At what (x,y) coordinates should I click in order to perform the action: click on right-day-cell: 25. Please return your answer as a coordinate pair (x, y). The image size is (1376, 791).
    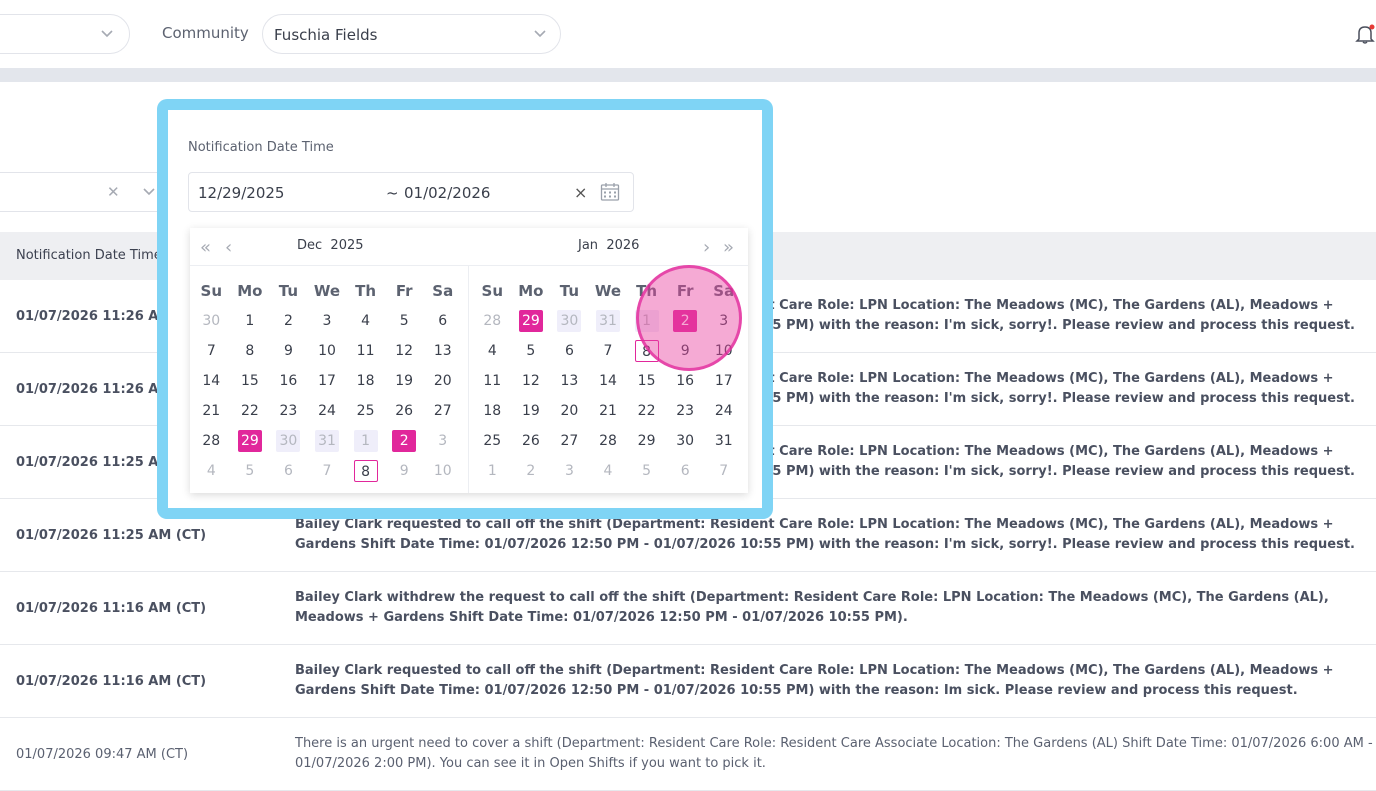
    Looking at the image, I should click on (492, 441).